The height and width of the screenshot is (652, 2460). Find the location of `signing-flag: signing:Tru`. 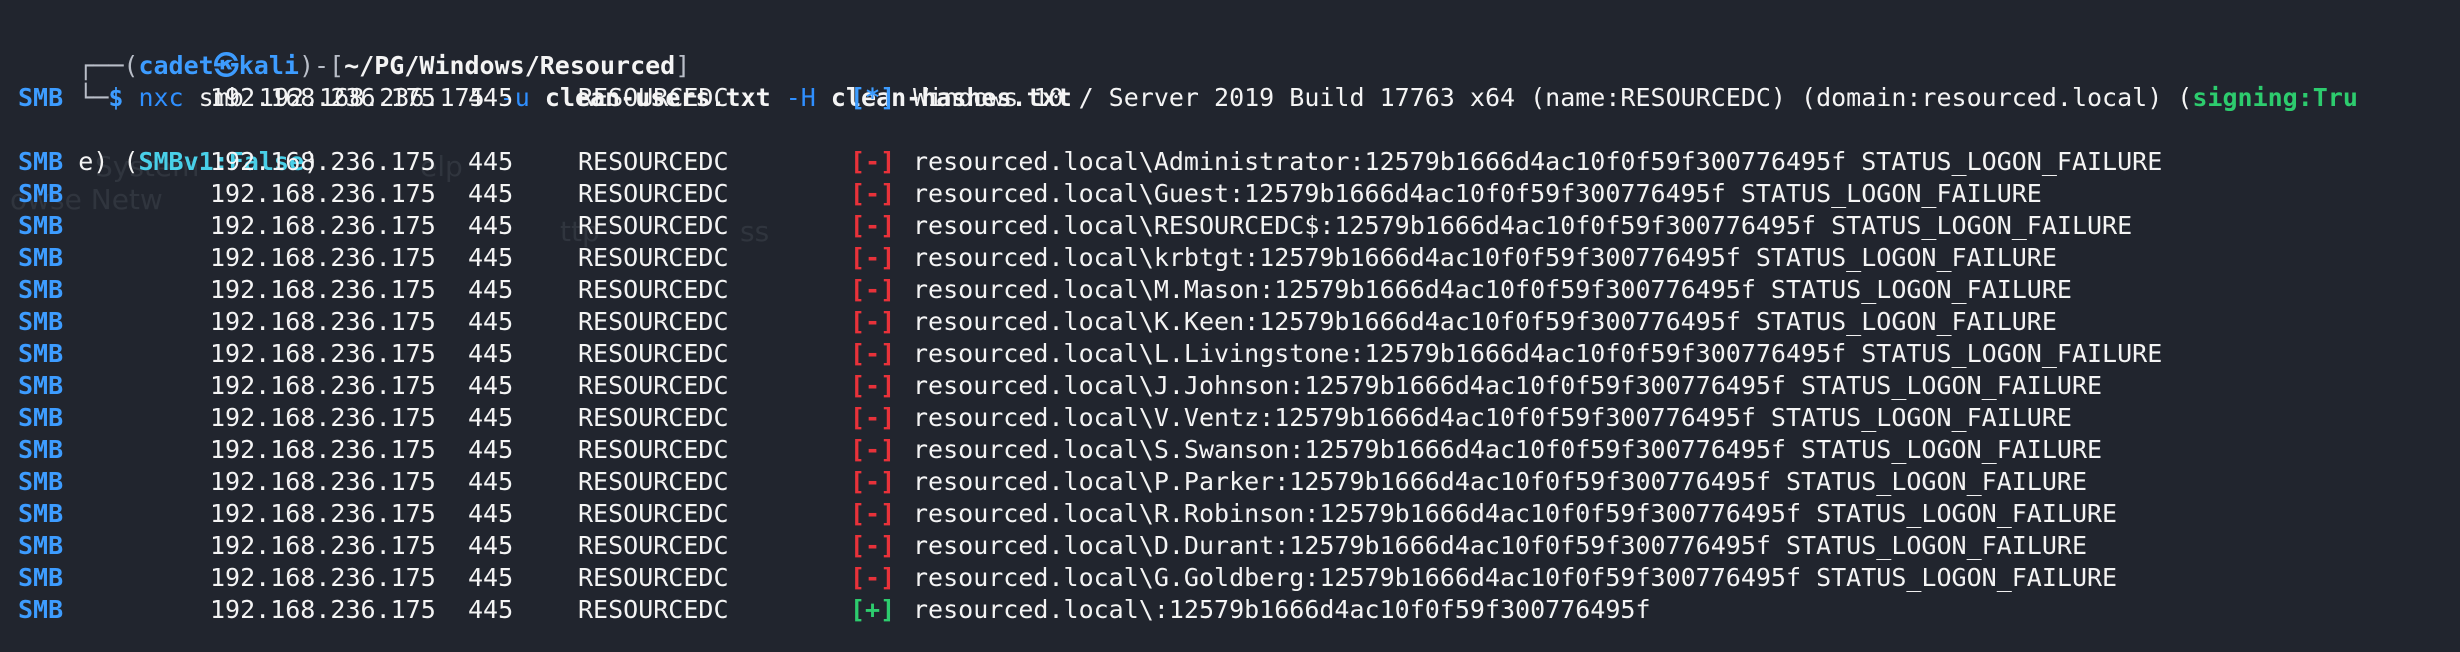

signing-flag: signing:Tru is located at coordinates (2275, 97).